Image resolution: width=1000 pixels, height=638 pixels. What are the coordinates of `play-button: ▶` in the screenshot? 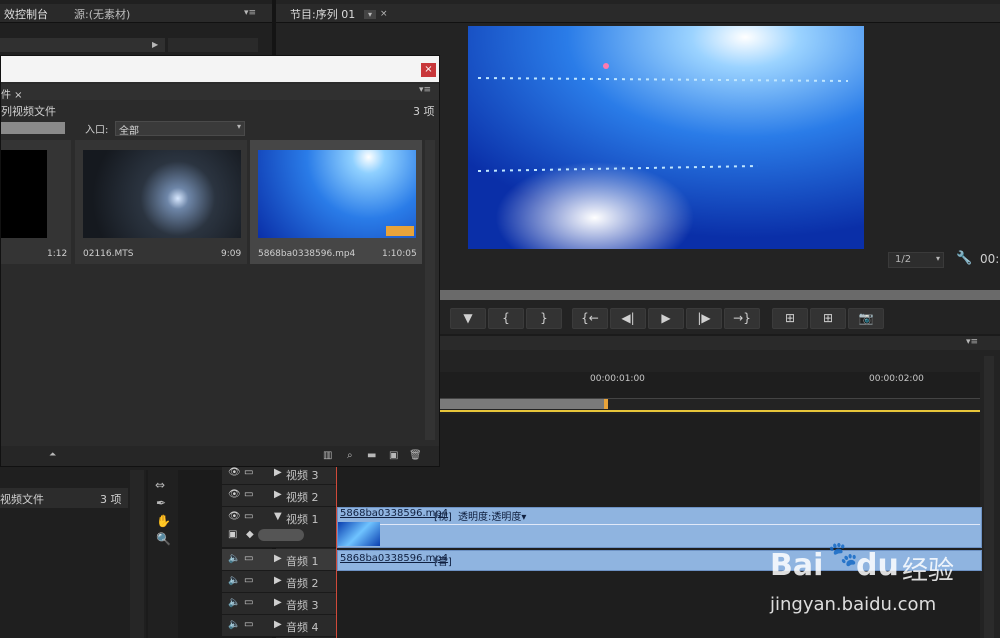 It's located at (666, 318).